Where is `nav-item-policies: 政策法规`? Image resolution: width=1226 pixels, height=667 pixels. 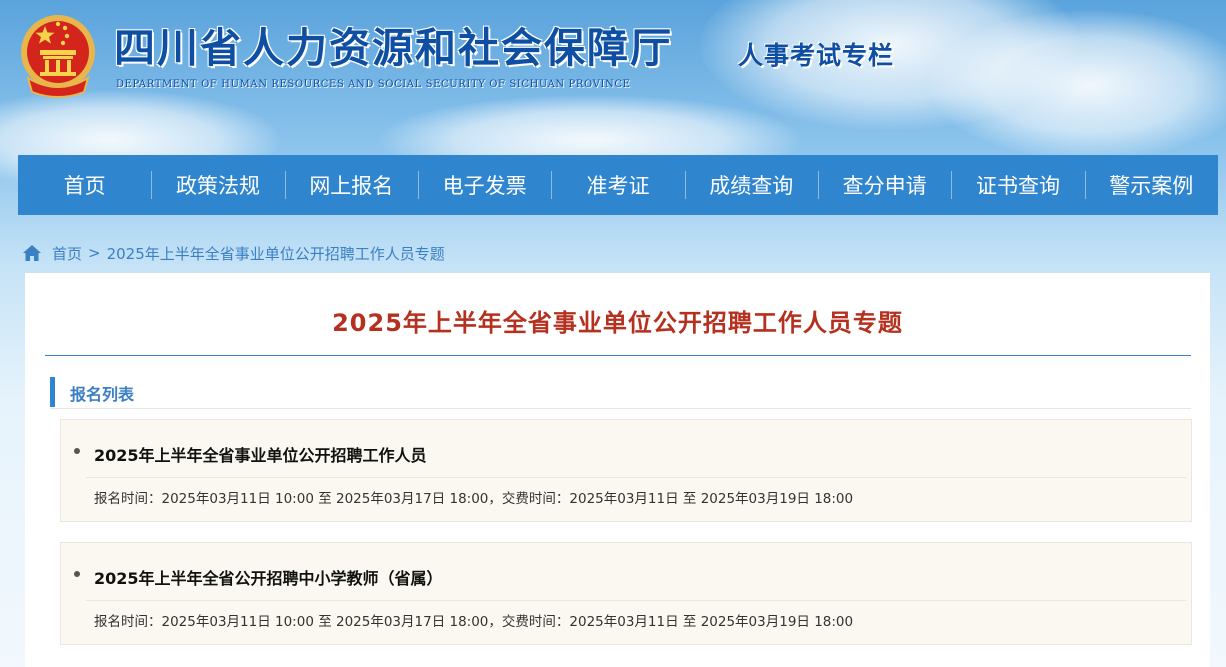
nav-item-policies: 政策法规 is located at coordinates (217, 185).